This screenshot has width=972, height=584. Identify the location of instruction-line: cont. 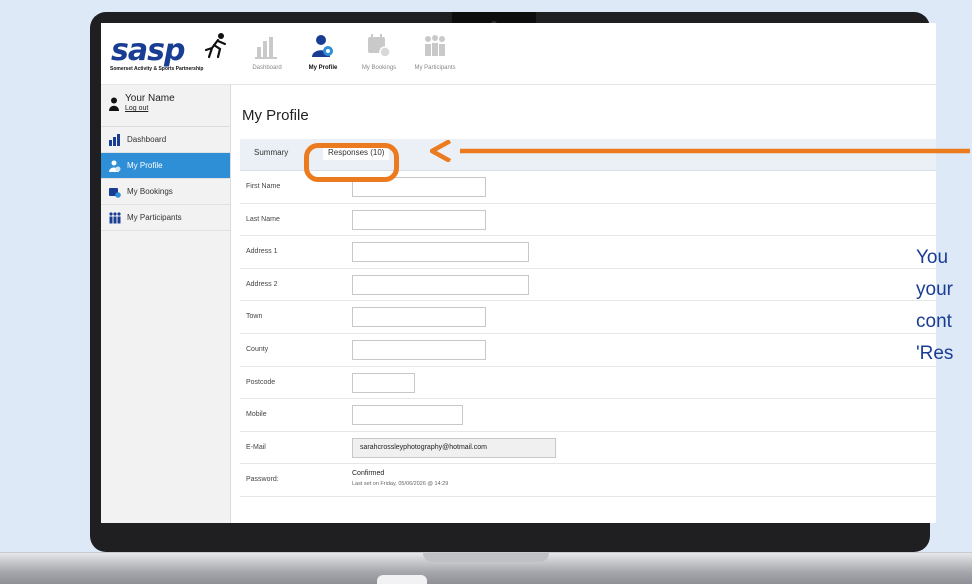
(934, 321).